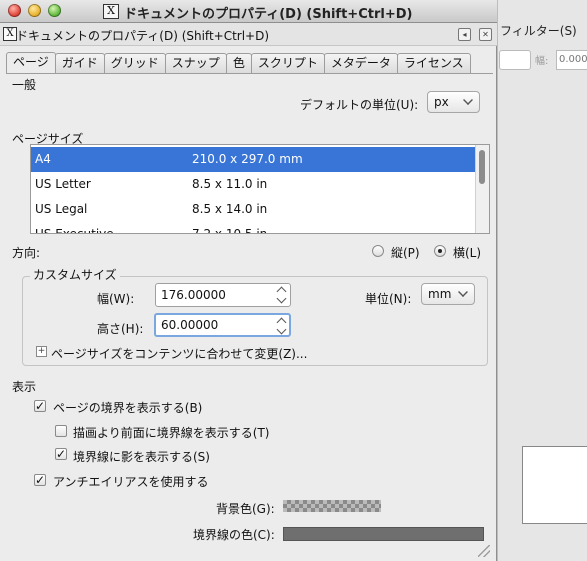 Image resolution: width=587 pixels, height=561 pixels. I want to click on list-item: US Legal 8.5 x 14.0 in, so click(253, 209).